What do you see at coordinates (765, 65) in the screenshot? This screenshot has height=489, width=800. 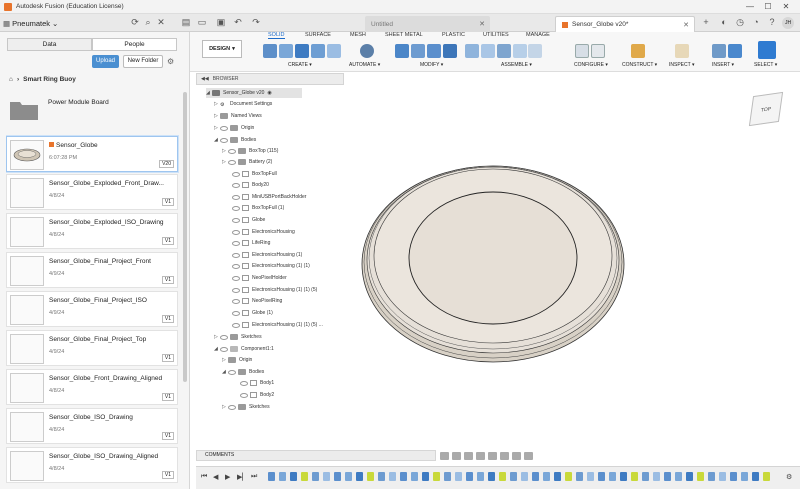 I see `select-menu: SELECT ▾` at bounding box center [765, 65].